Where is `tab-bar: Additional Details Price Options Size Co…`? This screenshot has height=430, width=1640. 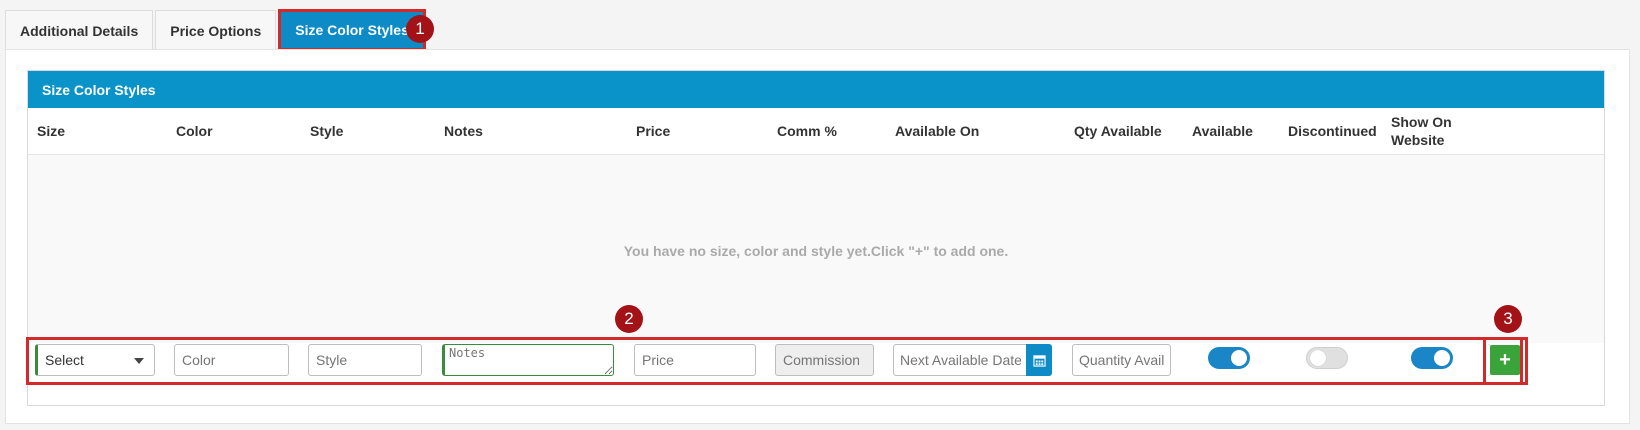
tab-bar: Additional Details Price Options Size Co… is located at coordinates (216, 30).